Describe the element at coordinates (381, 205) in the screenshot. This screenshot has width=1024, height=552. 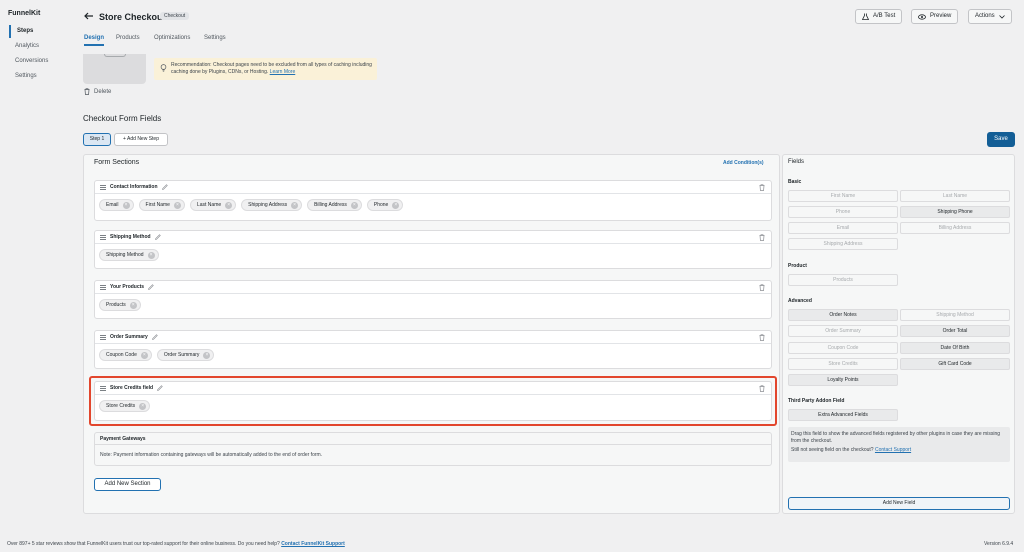
I see `chip-label: Phone` at that location.